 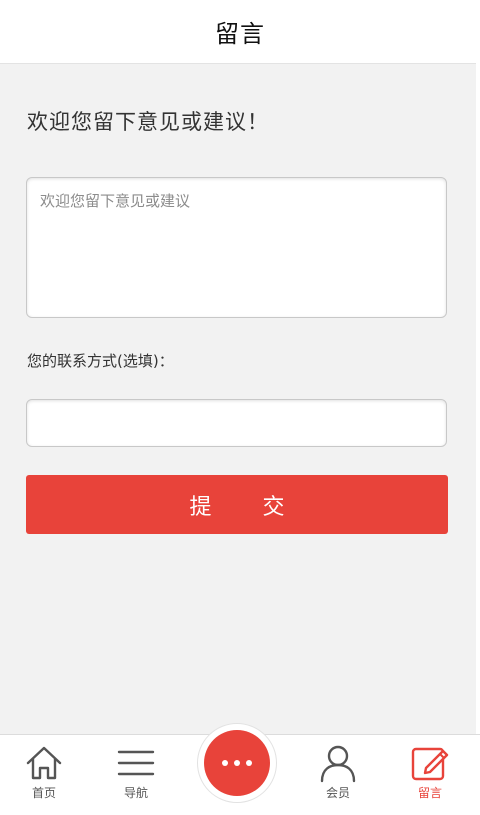 I want to click on contact-label: 您的联系方式(选填)：, so click(x=100, y=361).